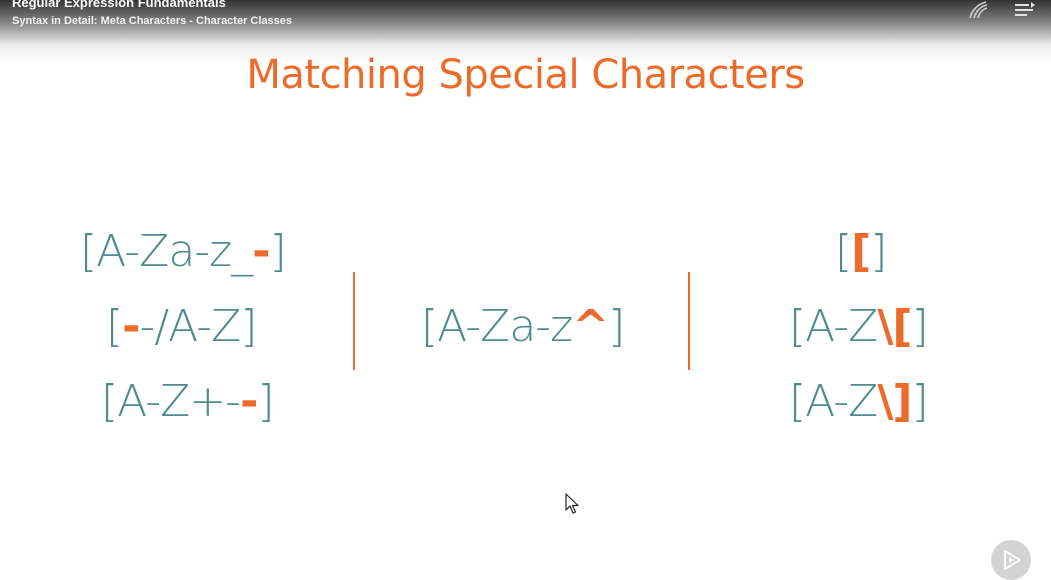 The image size is (1051, 580). What do you see at coordinates (861, 251) in the screenshot?
I see `expression-right-1: [[]` at bounding box center [861, 251].